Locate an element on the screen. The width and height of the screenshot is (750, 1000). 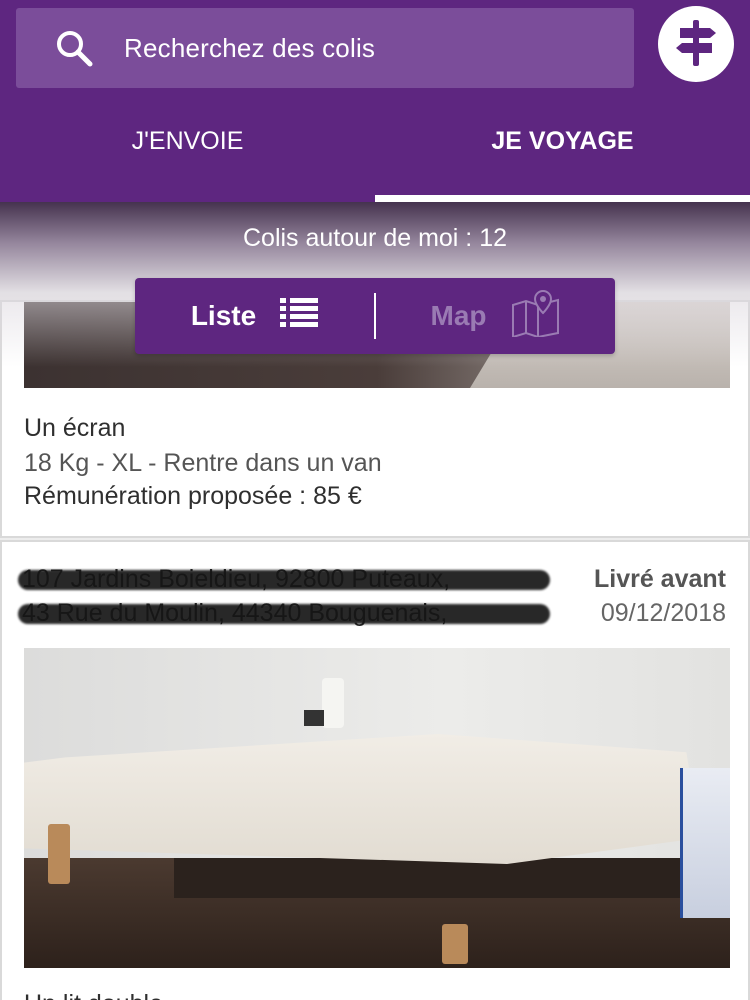
view-toggle: Liste Map is located at coordinates (375, 316).